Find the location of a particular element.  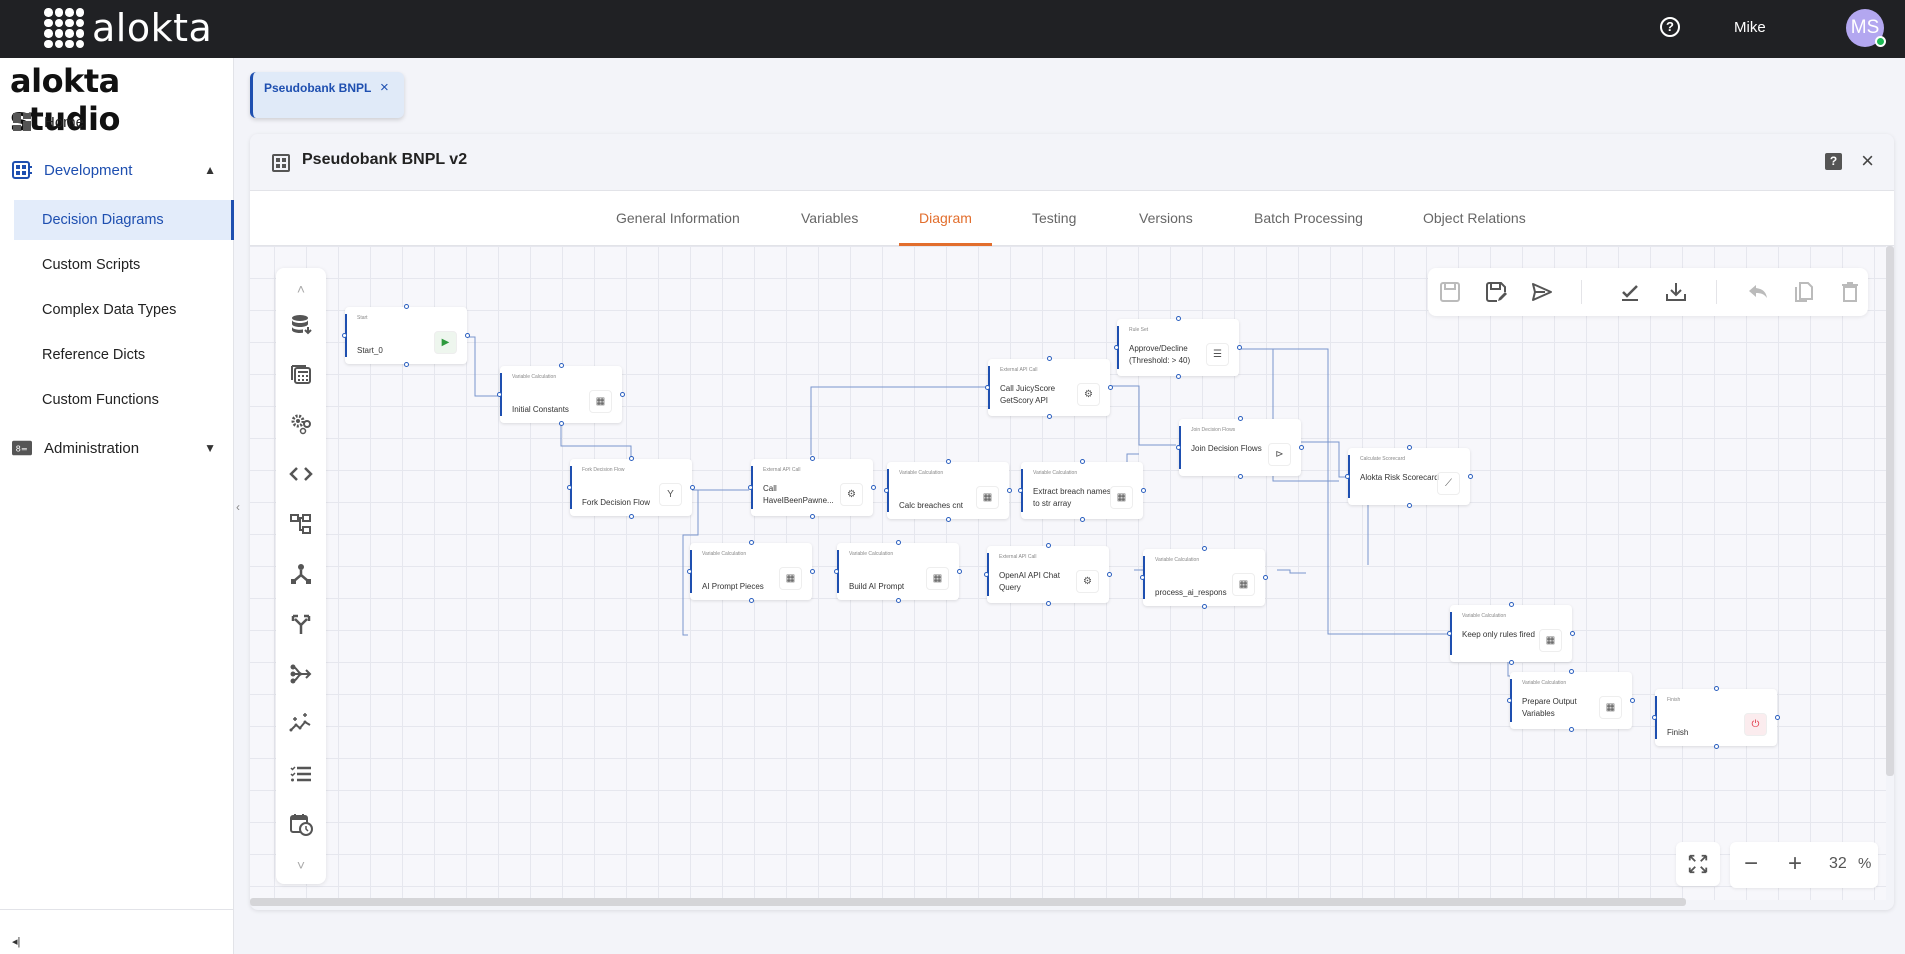

diagram-node-openai: External API Call OpenAI API Chat Query ⚙ is located at coordinates (1048, 574).